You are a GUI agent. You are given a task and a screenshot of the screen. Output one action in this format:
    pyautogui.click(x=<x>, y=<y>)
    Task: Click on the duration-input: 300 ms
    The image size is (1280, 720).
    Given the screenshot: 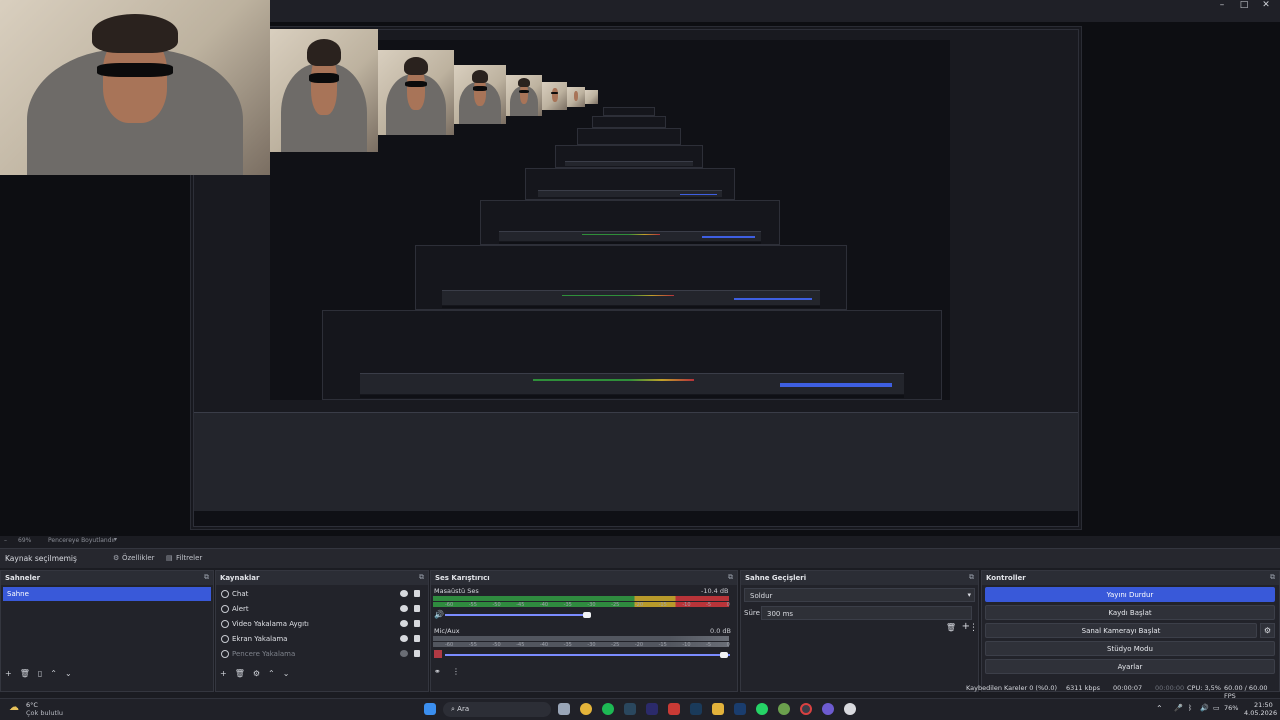 What is the action you would take?
    pyautogui.click(x=866, y=613)
    